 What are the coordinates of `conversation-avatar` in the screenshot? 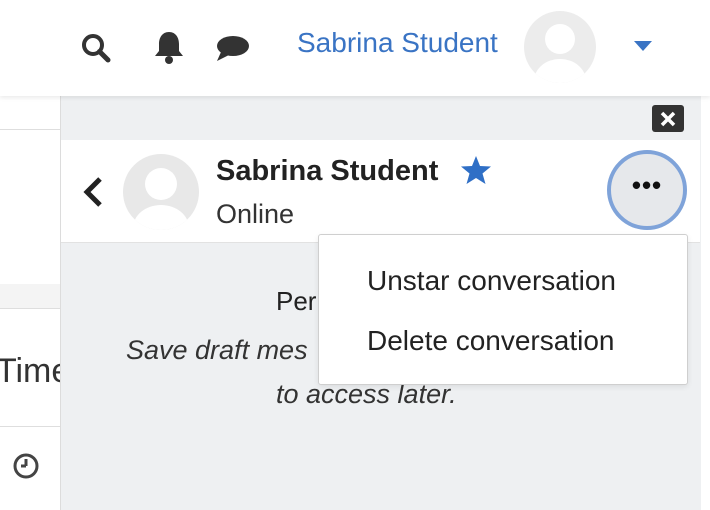 It's located at (161, 192).